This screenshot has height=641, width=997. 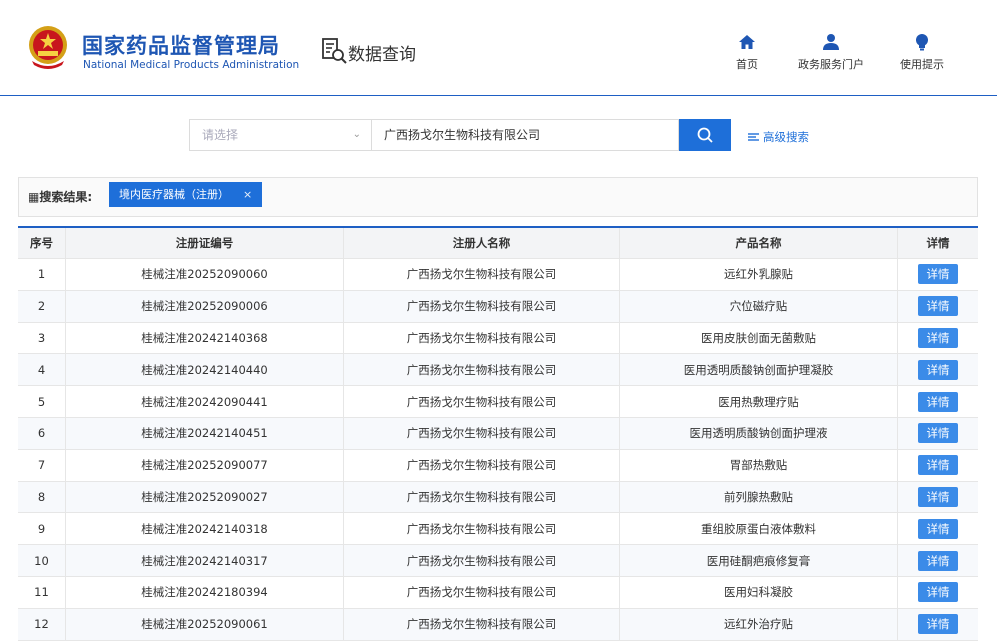 I want to click on cell-product: 重组胶原蛋白液体敷料, so click(x=759, y=529).